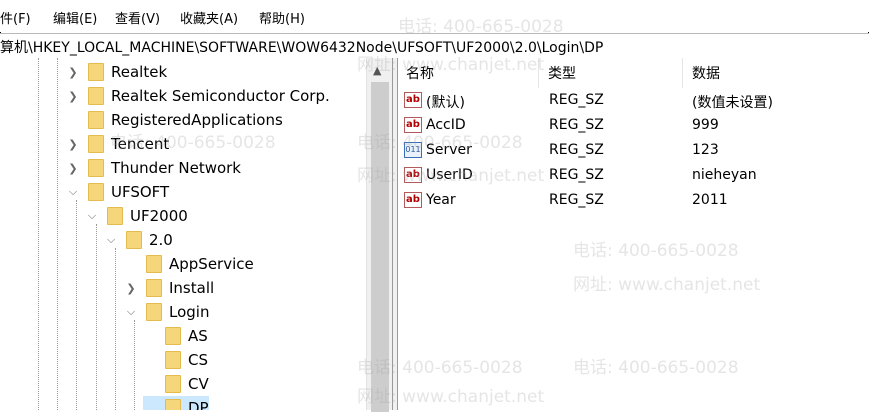 This screenshot has width=869, height=412. Describe the element at coordinates (189, 312) in the screenshot. I see `tree-item-label: Login` at that location.